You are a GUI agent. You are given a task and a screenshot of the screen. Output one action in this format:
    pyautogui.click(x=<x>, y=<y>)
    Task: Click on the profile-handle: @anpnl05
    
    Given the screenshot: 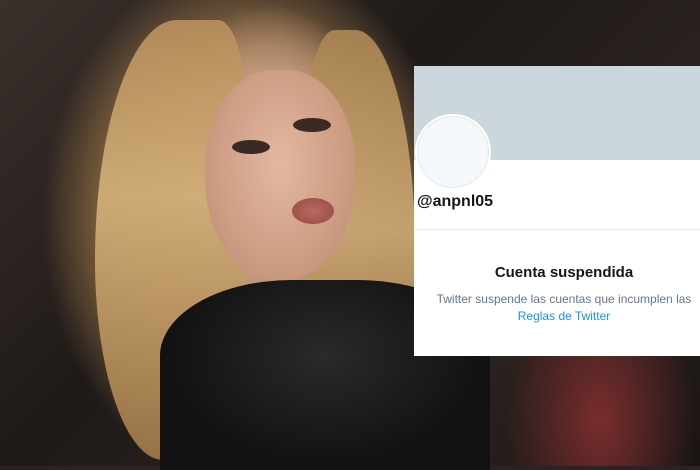 What is the action you would take?
    pyautogui.click(x=455, y=201)
    